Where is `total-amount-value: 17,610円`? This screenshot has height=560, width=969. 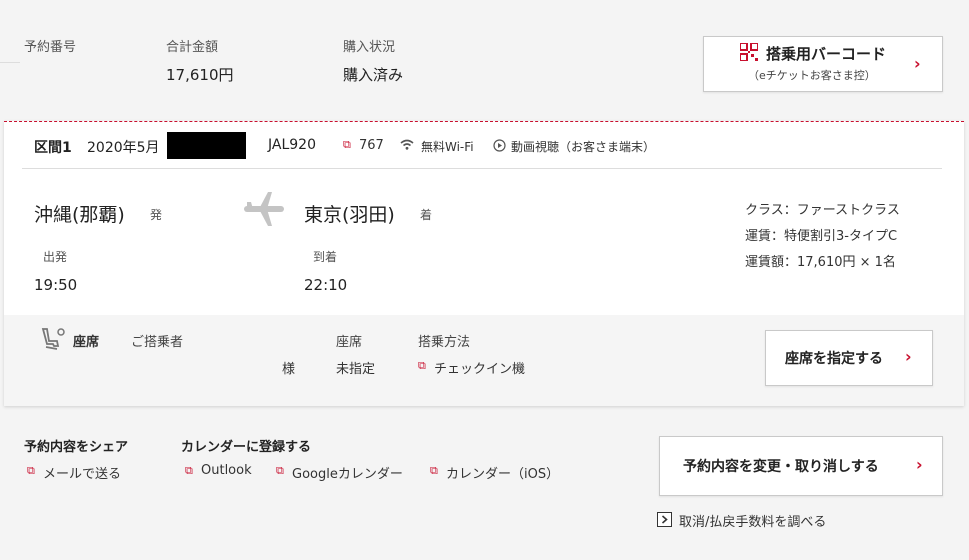
total-amount-value: 17,610円 is located at coordinates (200, 75).